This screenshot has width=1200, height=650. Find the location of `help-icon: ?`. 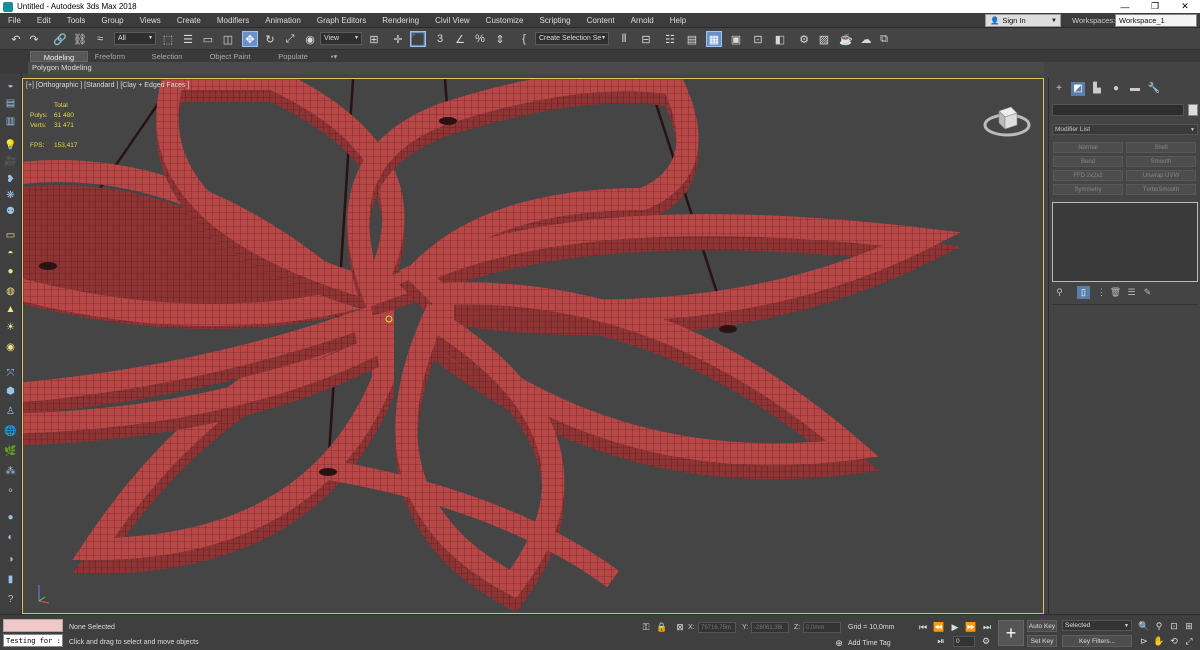

help-icon: ? is located at coordinates (10, 599).